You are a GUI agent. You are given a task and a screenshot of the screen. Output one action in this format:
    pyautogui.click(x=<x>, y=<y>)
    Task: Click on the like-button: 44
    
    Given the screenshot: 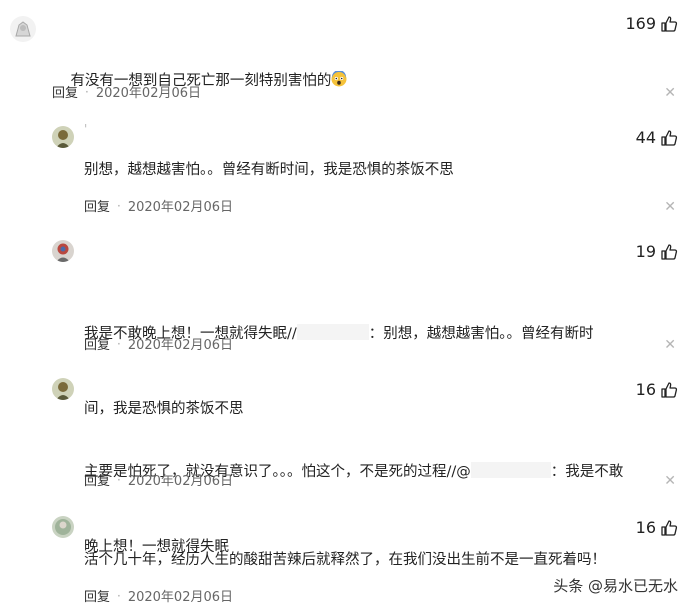 What is the action you would take?
    pyautogui.click(x=657, y=137)
    